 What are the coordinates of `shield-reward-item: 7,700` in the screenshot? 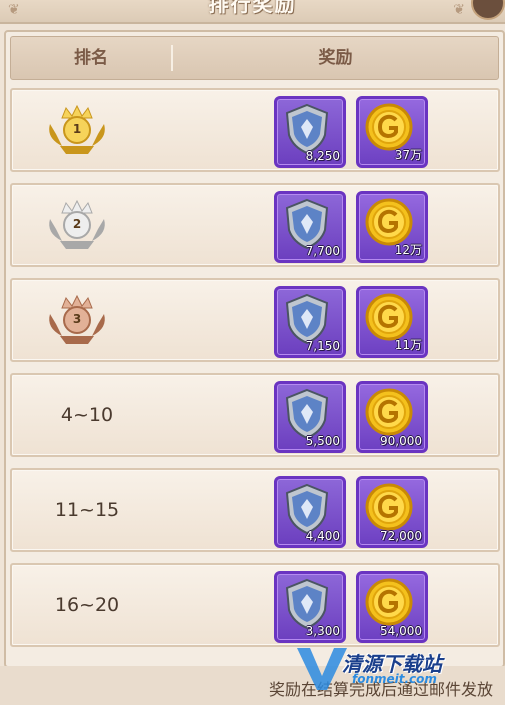 It's located at (310, 227).